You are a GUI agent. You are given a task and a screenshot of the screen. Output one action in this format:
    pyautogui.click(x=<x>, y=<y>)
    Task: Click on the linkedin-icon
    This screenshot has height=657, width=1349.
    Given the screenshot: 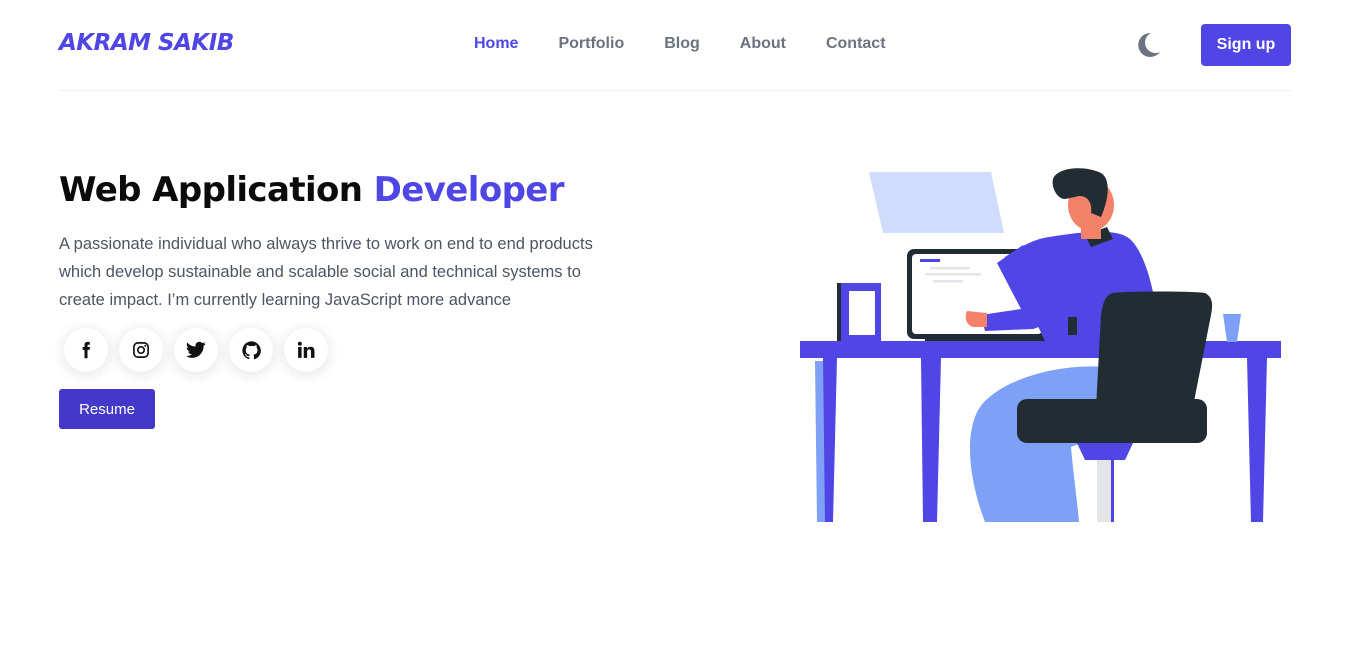 What is the action you would take?
    pyautogui.click(x=306, y=349)
    